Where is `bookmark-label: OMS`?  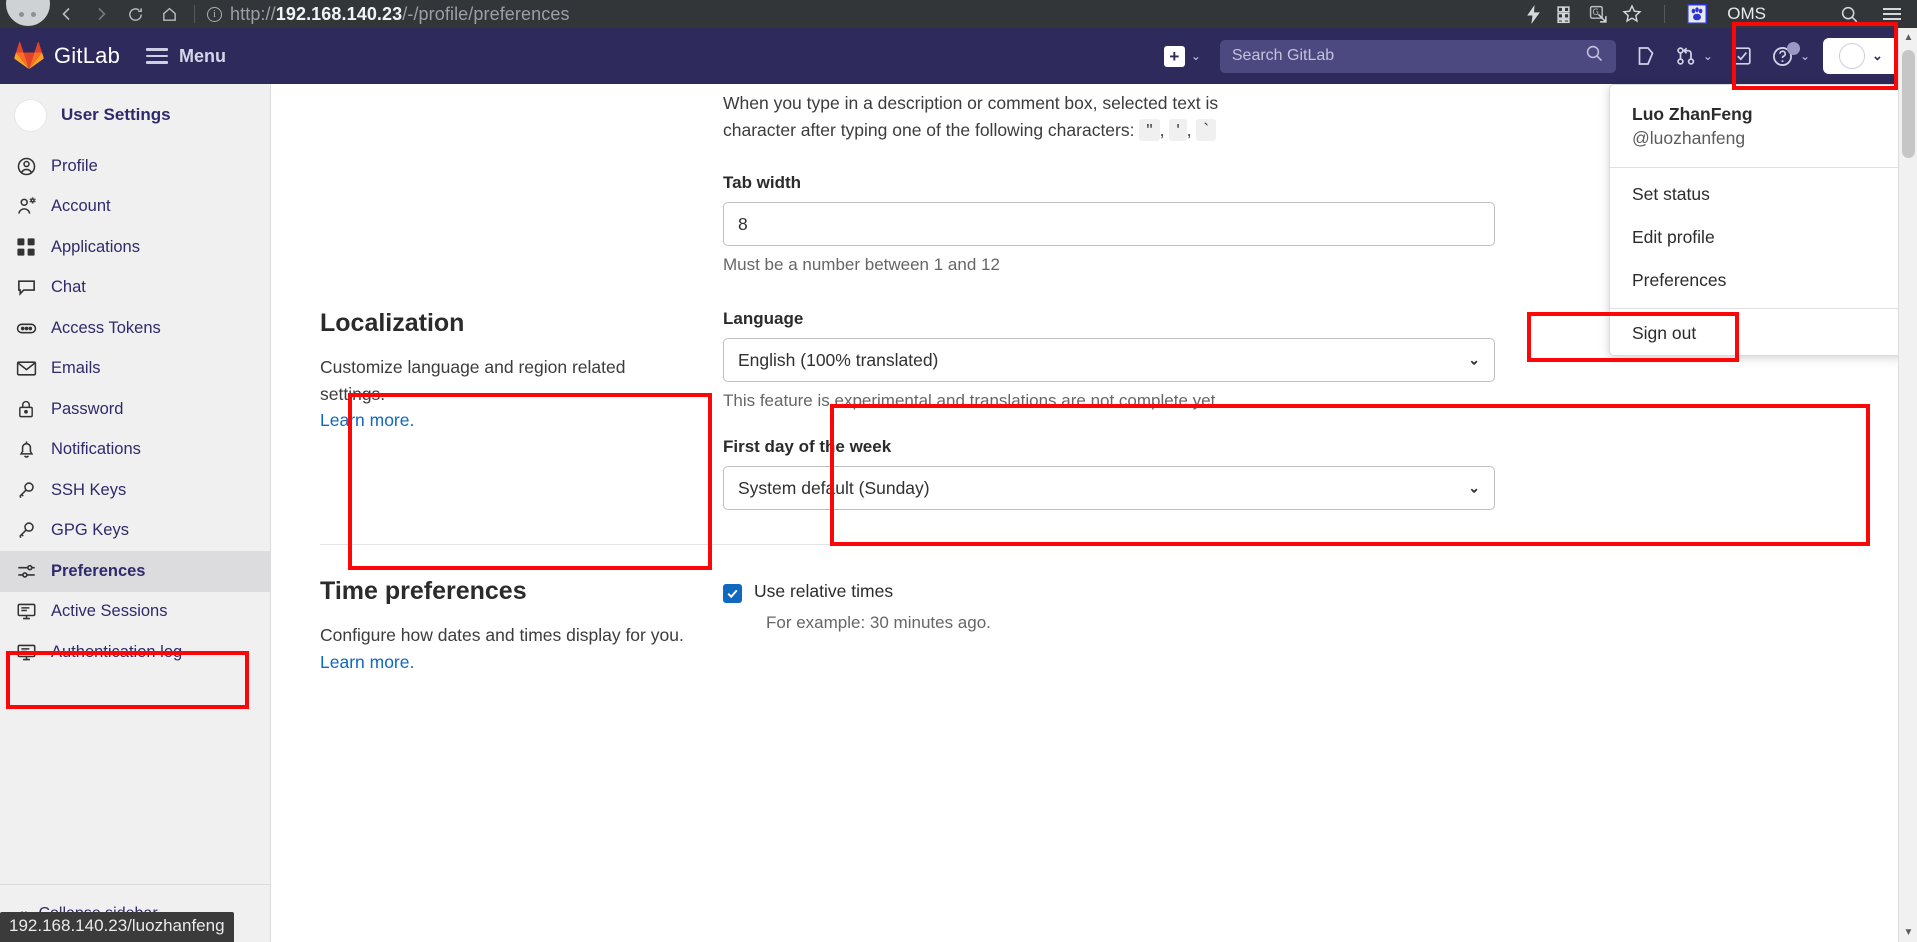 bookmark-label: OMS is located at coordinates (1746, 14).